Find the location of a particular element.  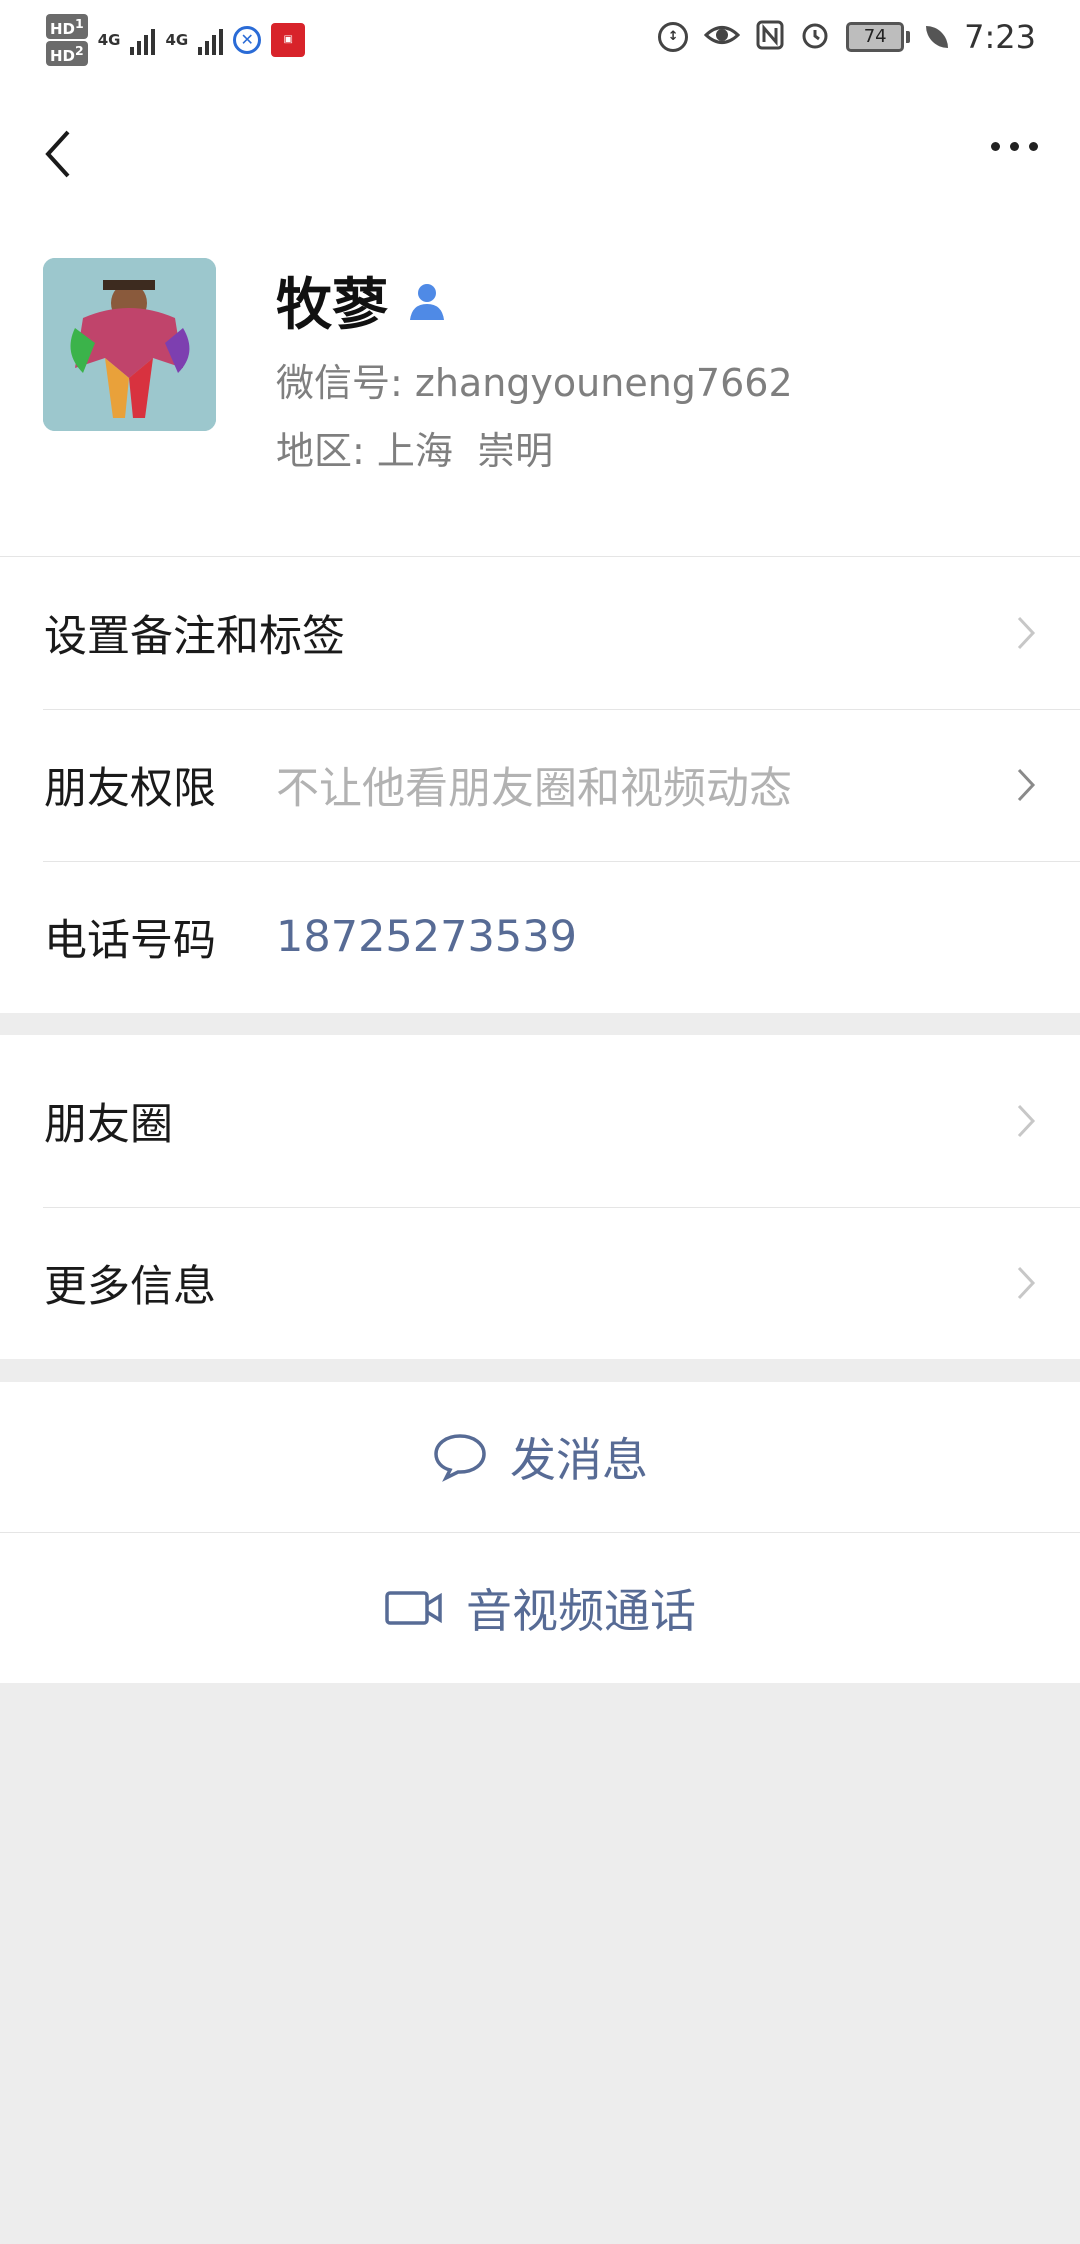

sim2-label: HD is located at coordinates (63, 56).